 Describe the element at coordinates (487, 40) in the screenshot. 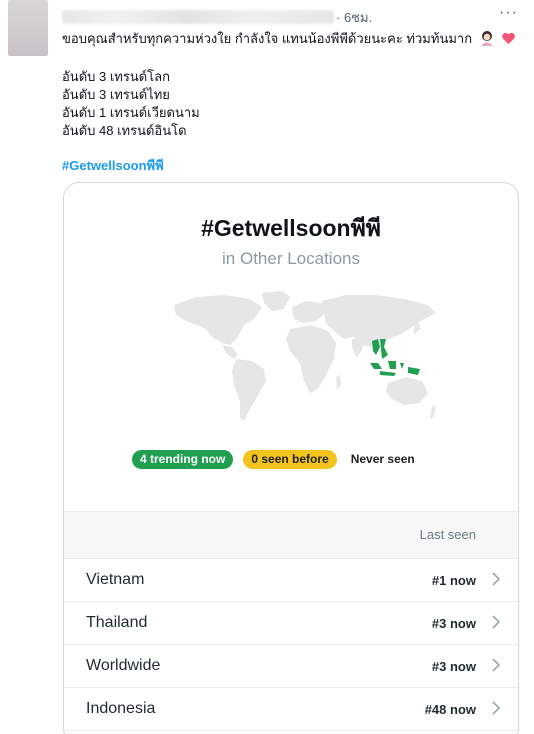

I see `woman-emoji-icon` at that location.